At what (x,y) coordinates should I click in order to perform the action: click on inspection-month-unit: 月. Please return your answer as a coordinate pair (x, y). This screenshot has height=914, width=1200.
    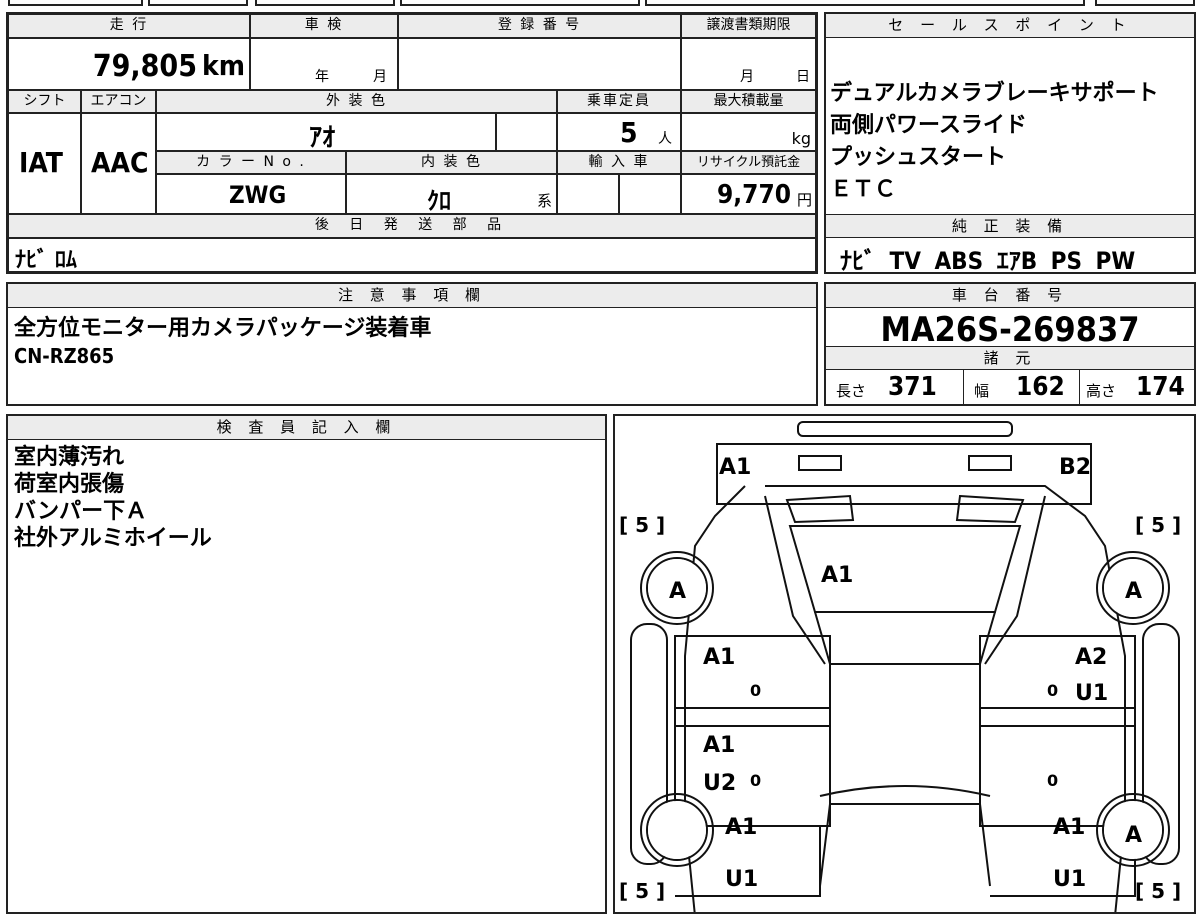
    Looking at the image, I should click on (380, 77).